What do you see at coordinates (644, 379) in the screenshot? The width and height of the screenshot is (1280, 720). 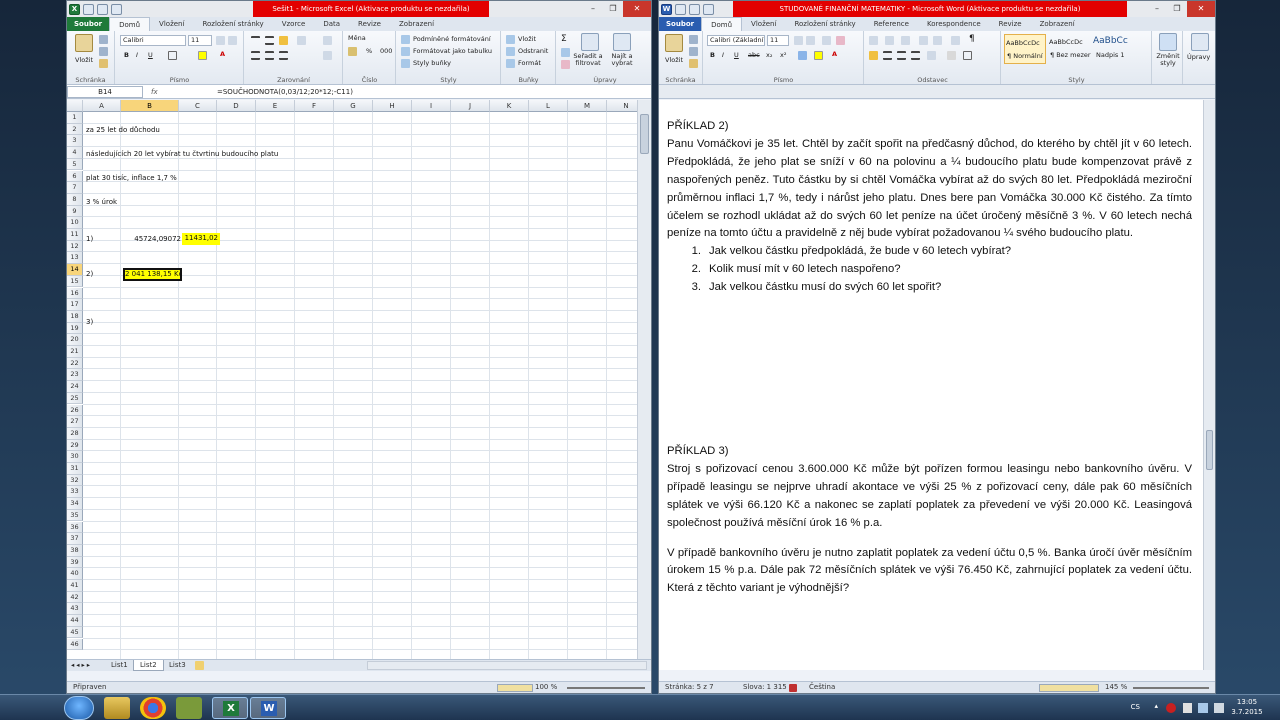 I see `excel-vertical-scrollbar` at bounding box center [644, 379].